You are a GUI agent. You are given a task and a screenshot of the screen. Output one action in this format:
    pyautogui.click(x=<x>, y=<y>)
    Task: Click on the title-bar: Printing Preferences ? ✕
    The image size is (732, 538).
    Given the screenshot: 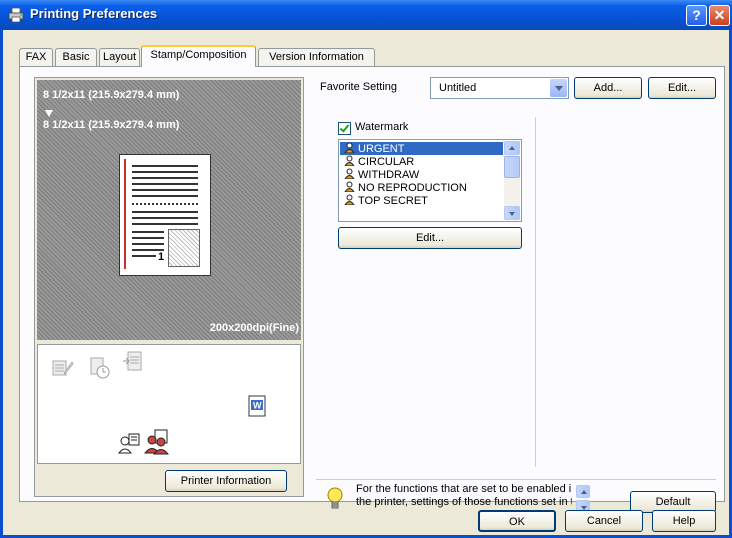 What is the action you would take?
    pyautogui.click(x=366, y=15)
    